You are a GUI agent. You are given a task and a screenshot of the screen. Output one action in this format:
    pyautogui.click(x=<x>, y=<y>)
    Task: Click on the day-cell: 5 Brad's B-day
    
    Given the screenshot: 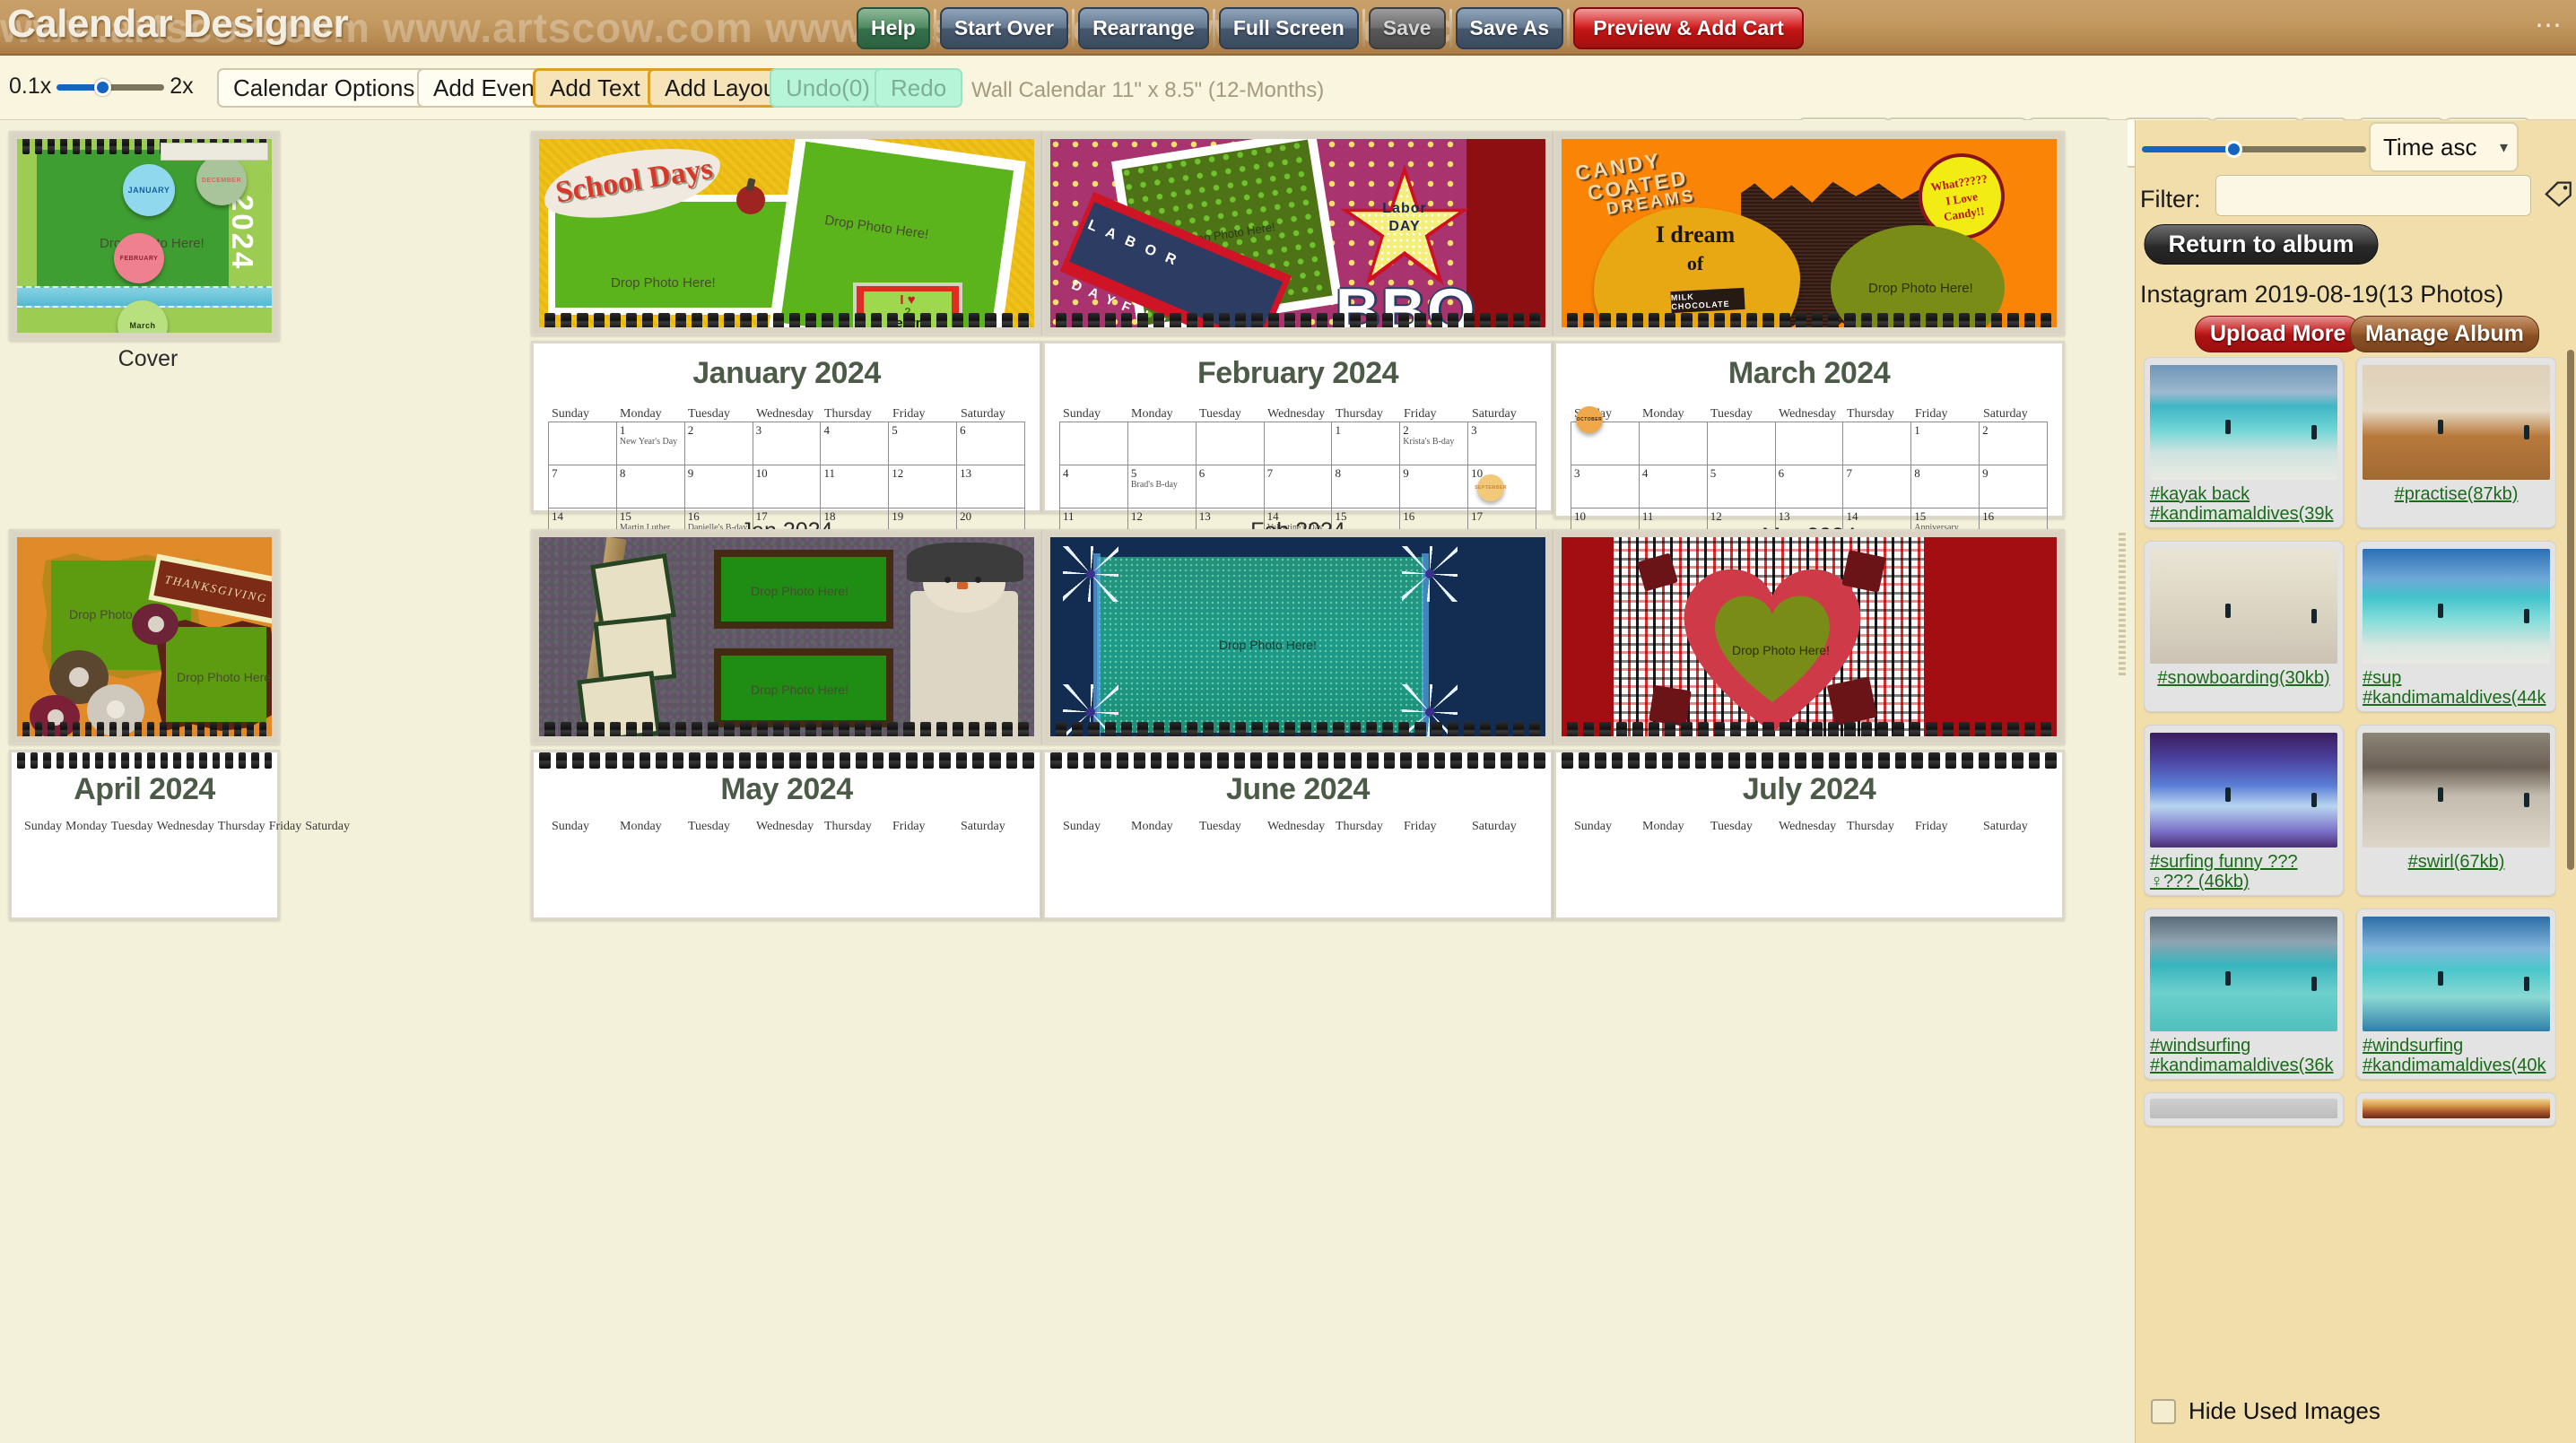 What is the action you would take?
    pyautogui.click(x=1162, y=487)
    